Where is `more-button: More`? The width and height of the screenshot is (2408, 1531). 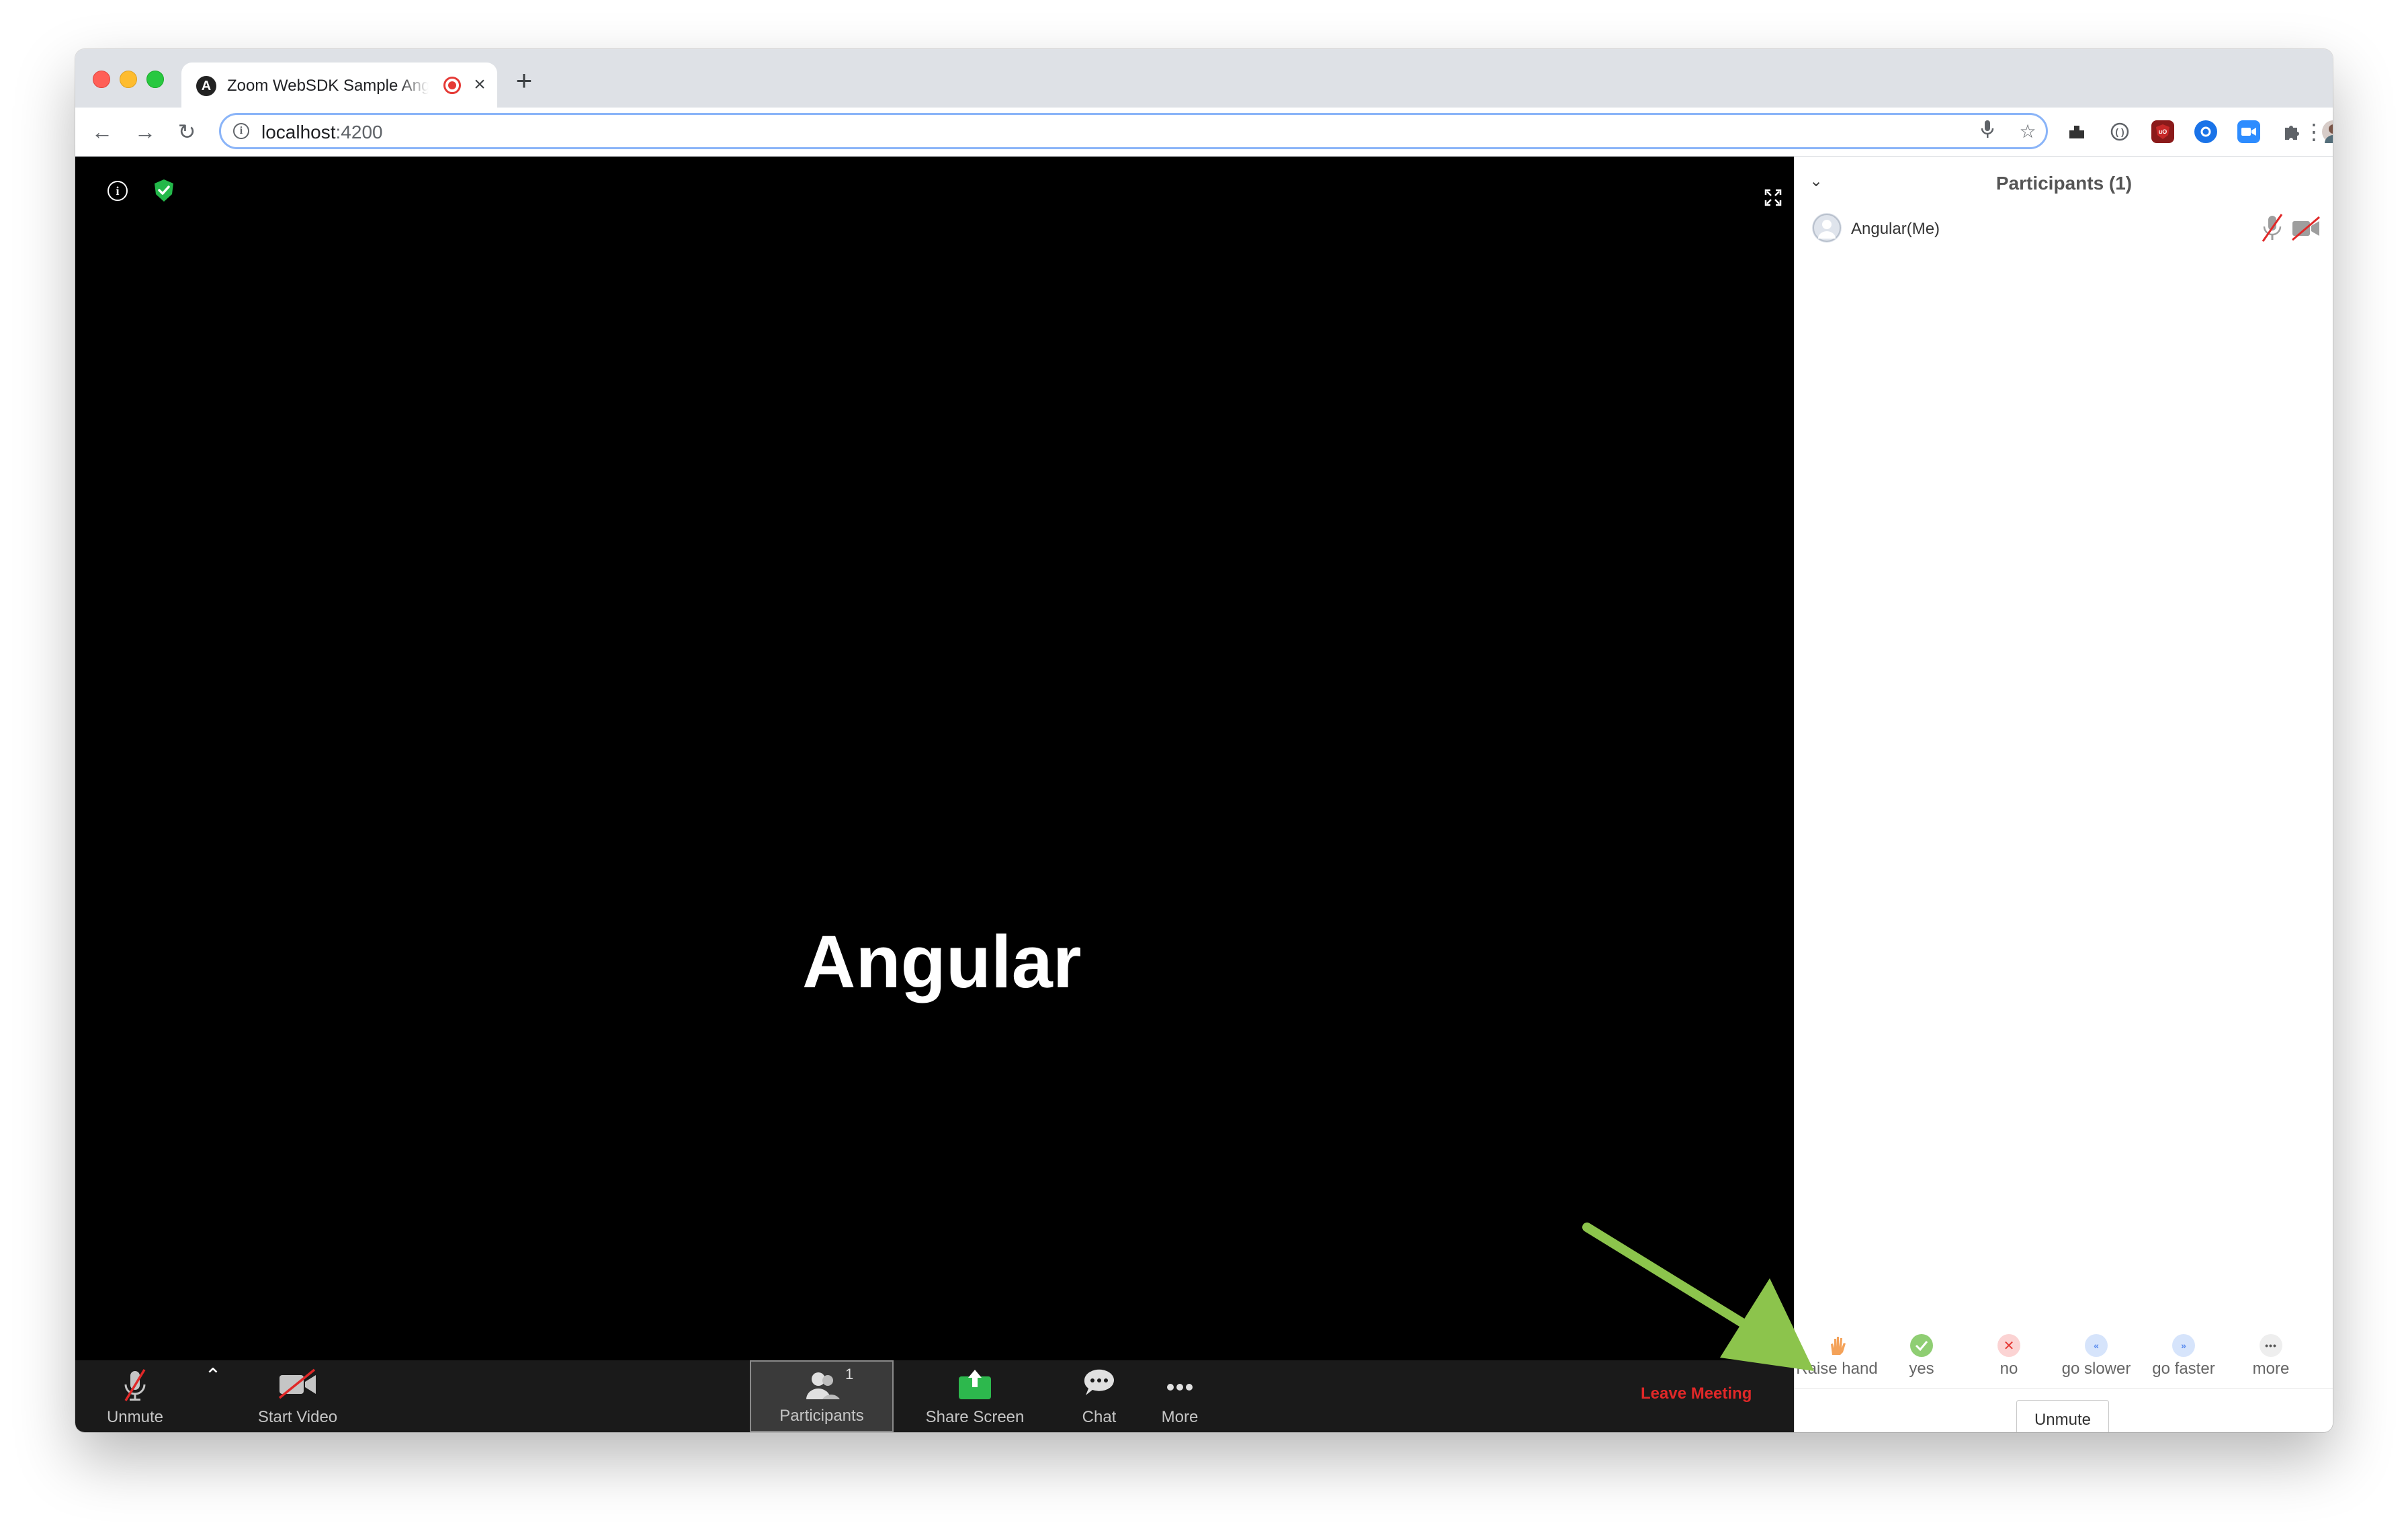 more-button: More is located at coordinates (1180, 1396).